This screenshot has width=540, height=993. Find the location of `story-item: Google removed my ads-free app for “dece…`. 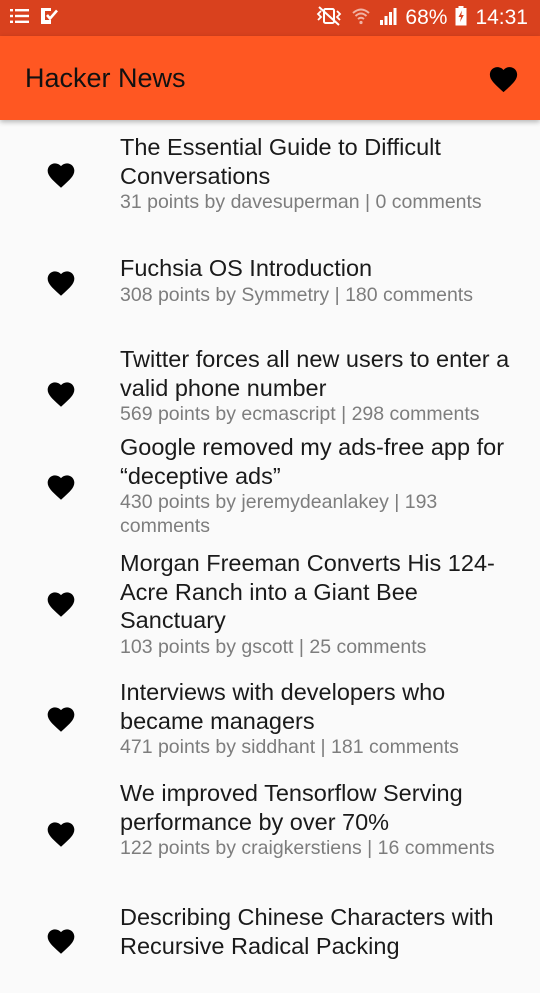

story-item: Google removed my ads-free app for “dece… is located at coordinates (270, 490).